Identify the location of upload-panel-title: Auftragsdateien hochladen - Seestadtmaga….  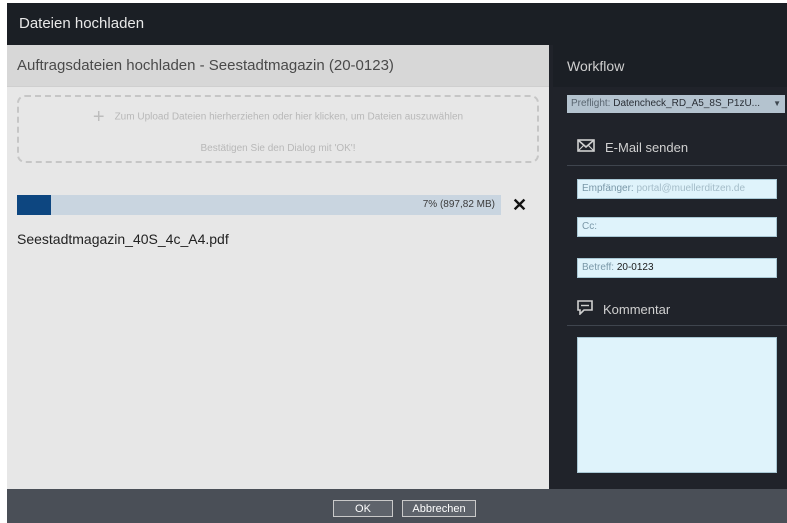
(278, 66).